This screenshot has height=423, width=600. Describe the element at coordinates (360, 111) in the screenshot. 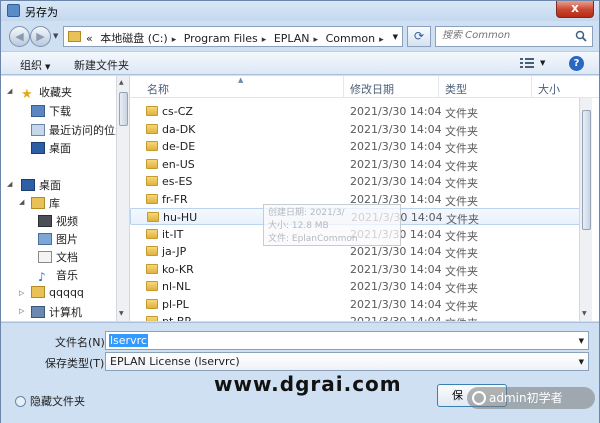

I see `file-row: cs-CZ 2021/3/30 14:04 文件夹` at that location.